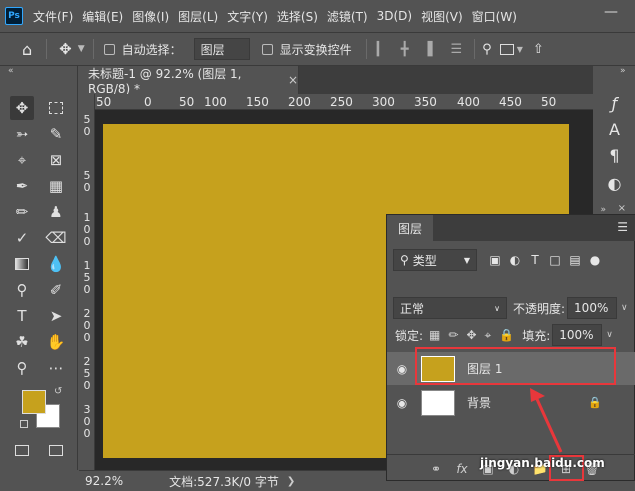 The image size is (635, 491). What do you see at coordinates (102, 16) in the screenshot?
I see `menu-edit: 编辑(E)` at bounding box center [102, 16].